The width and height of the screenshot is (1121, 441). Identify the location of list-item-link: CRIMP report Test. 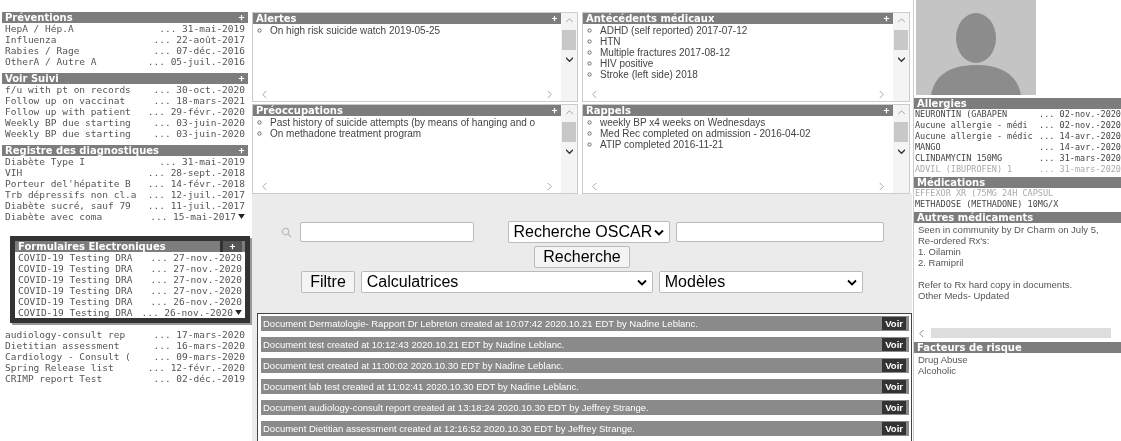
(79, 378).